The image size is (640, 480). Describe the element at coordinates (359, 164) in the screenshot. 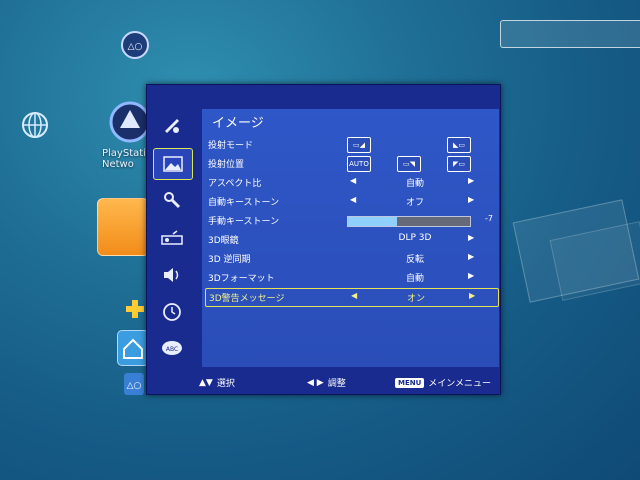

I see `auto-icon: AUTO` at that location.